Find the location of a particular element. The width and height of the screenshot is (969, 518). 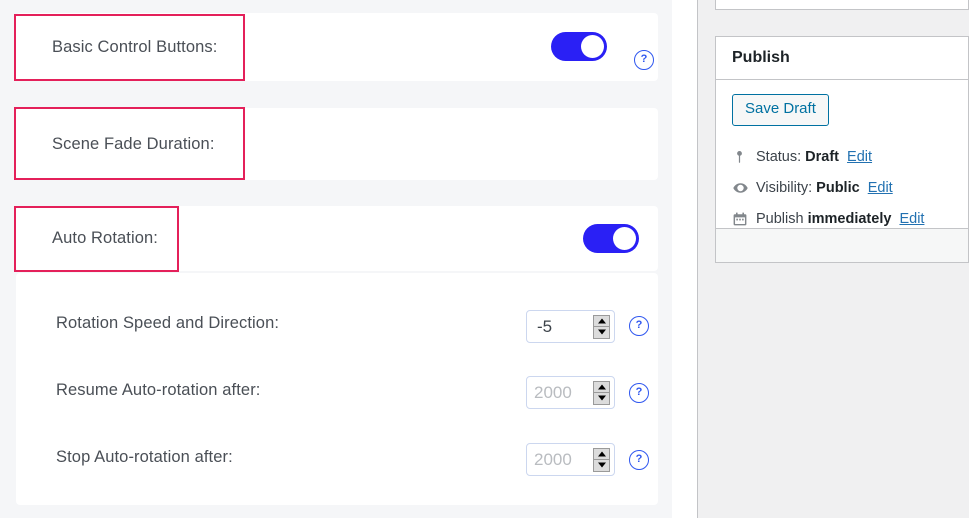

edit-schedule-link: Edit is located at coordinates (911, 219).